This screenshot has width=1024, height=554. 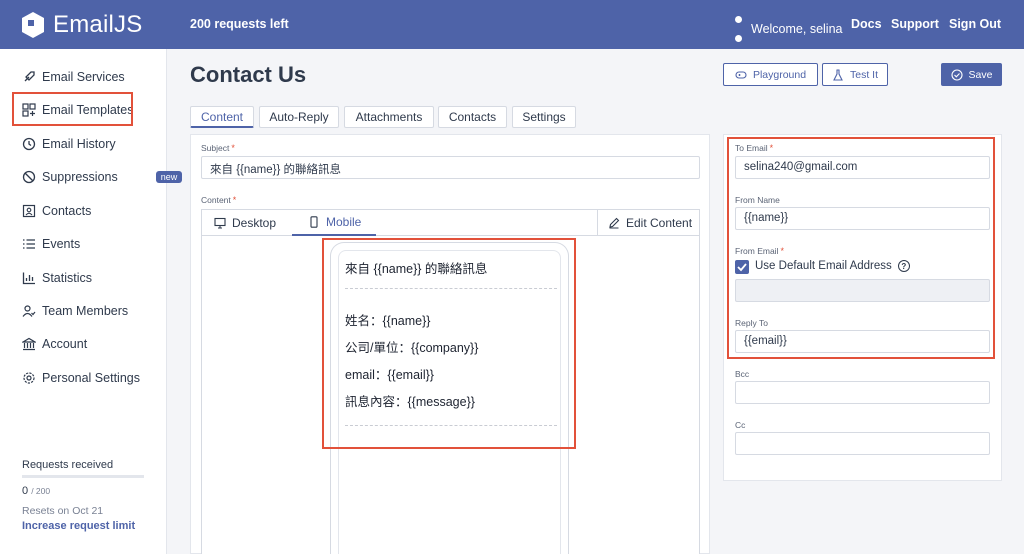 What do you see at coordinates (544, 117) in the screenshot?
I see `tab-settings: Settings` at bounding box center [544, 117].